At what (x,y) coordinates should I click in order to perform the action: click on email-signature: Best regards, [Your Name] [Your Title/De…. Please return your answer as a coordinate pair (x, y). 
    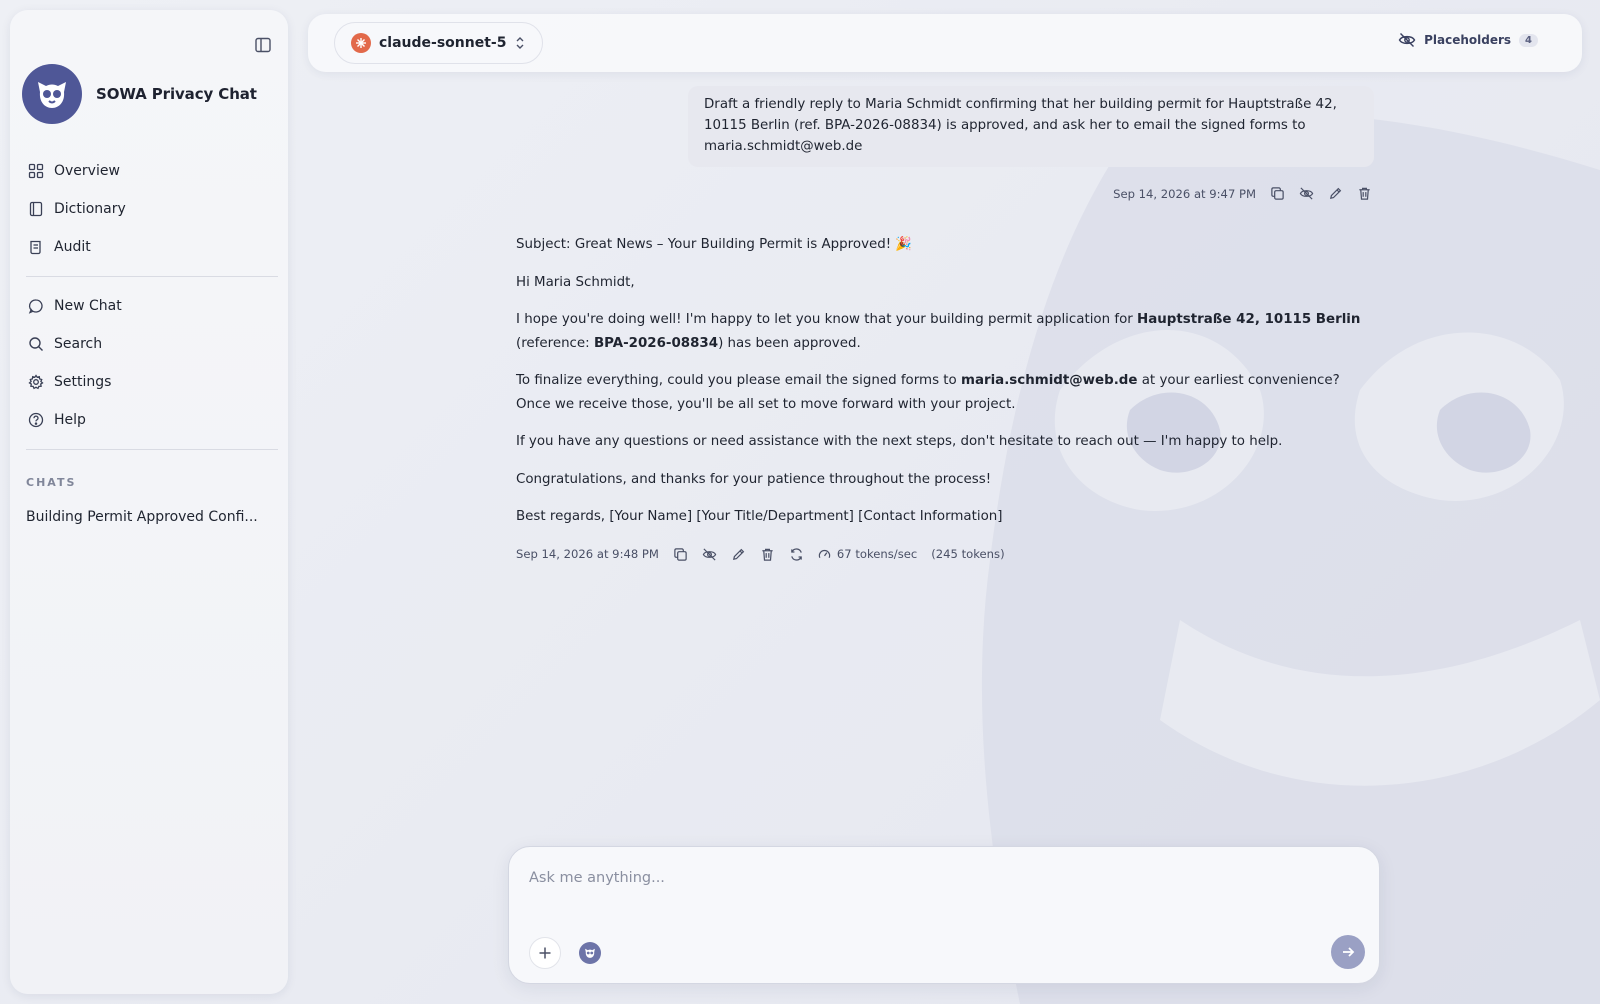
    Looking at the image, I should click on (759, 516).